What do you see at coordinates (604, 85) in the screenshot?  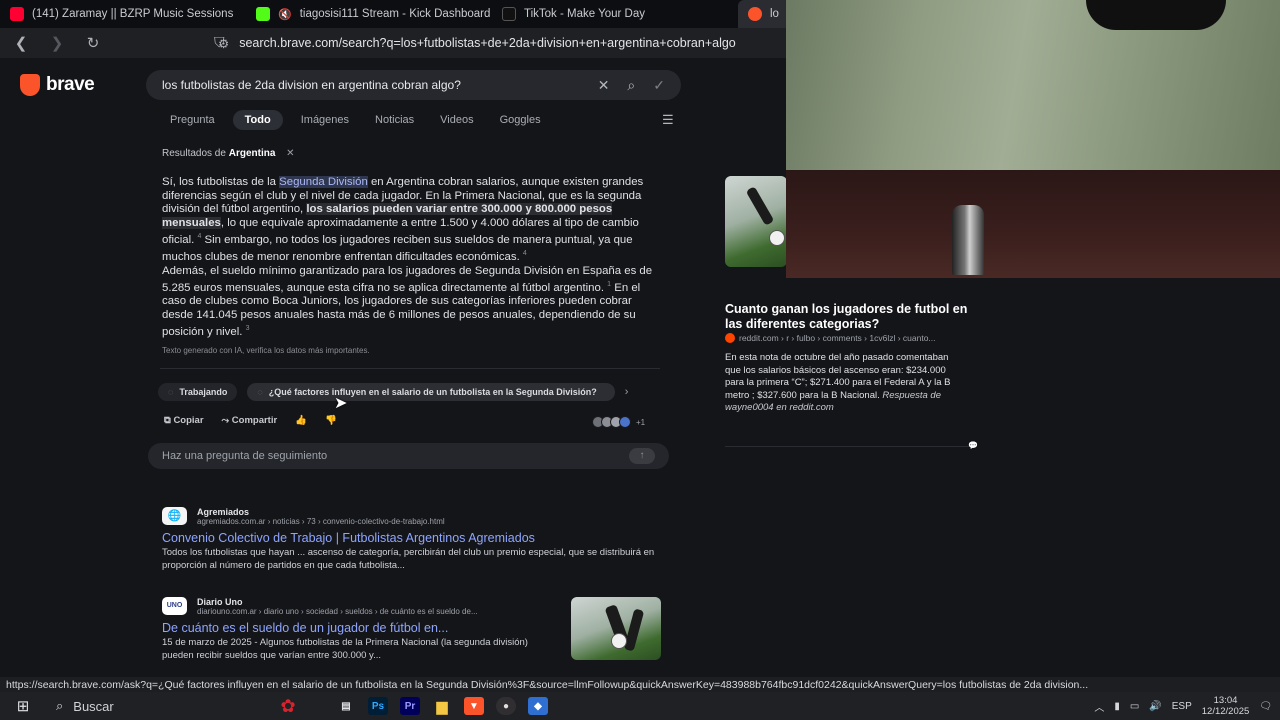 I see `clear-icon: ✕` at bounding box center [604, 85].